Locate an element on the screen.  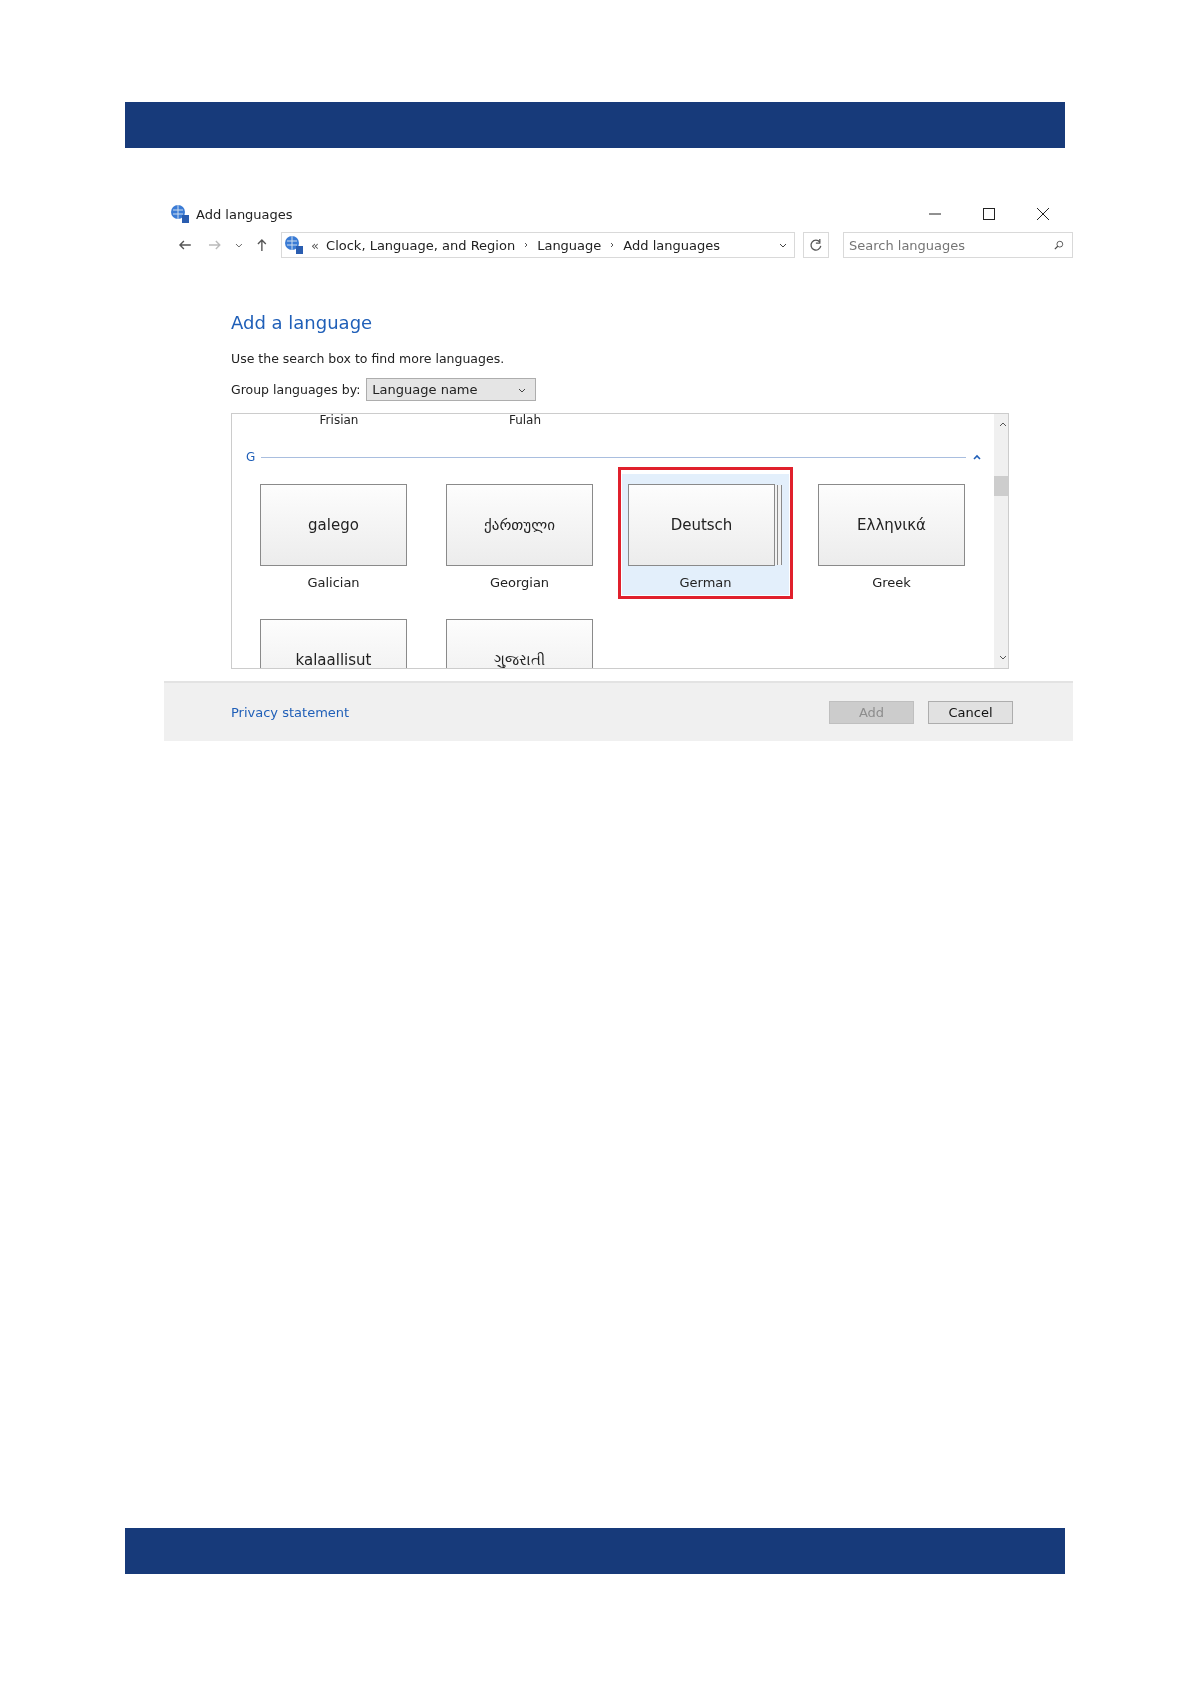
language-item: ქართული Georgian is located at coordinates (519, 534).